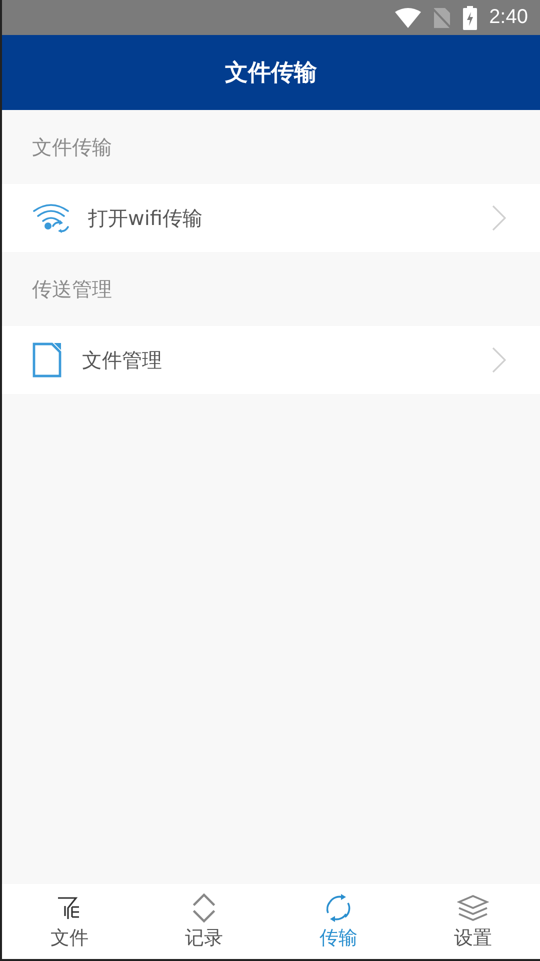  I want to click on wifi-signal-icon, so click(408, 18).